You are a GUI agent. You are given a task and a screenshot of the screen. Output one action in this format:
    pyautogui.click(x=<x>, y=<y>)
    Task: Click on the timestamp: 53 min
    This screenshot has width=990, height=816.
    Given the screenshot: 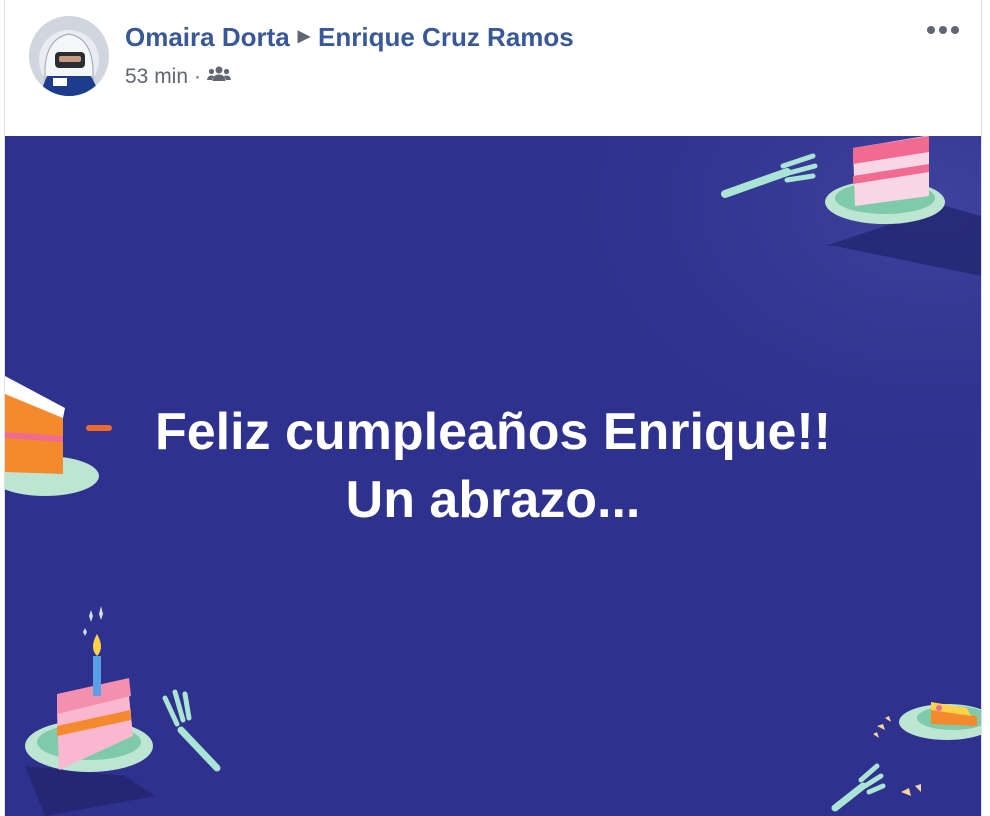 What is the action you would take?
    pyautogui.click(x=156, y=77)
    